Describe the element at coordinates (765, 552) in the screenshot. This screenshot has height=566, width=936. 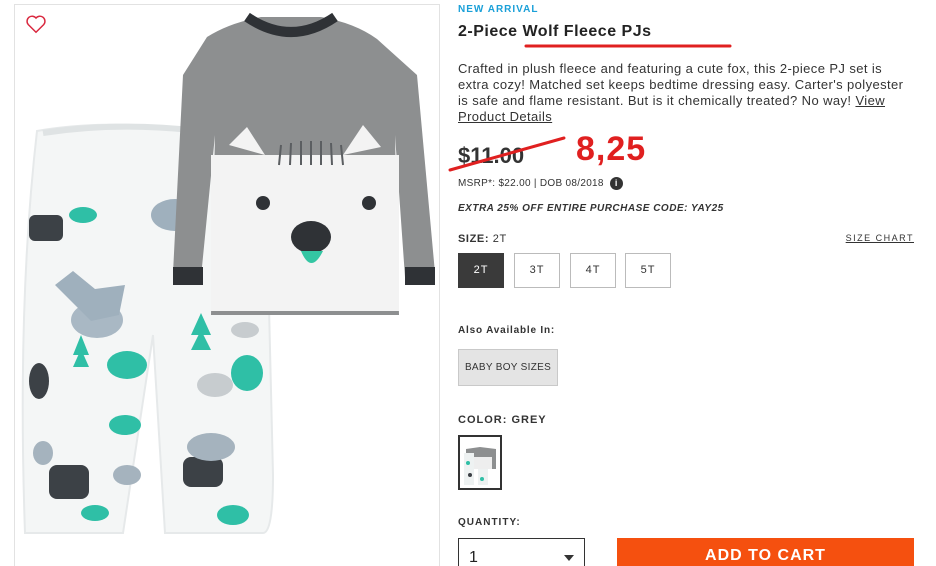
I see `add-to-cart-button: ADD TO CART` at that location.